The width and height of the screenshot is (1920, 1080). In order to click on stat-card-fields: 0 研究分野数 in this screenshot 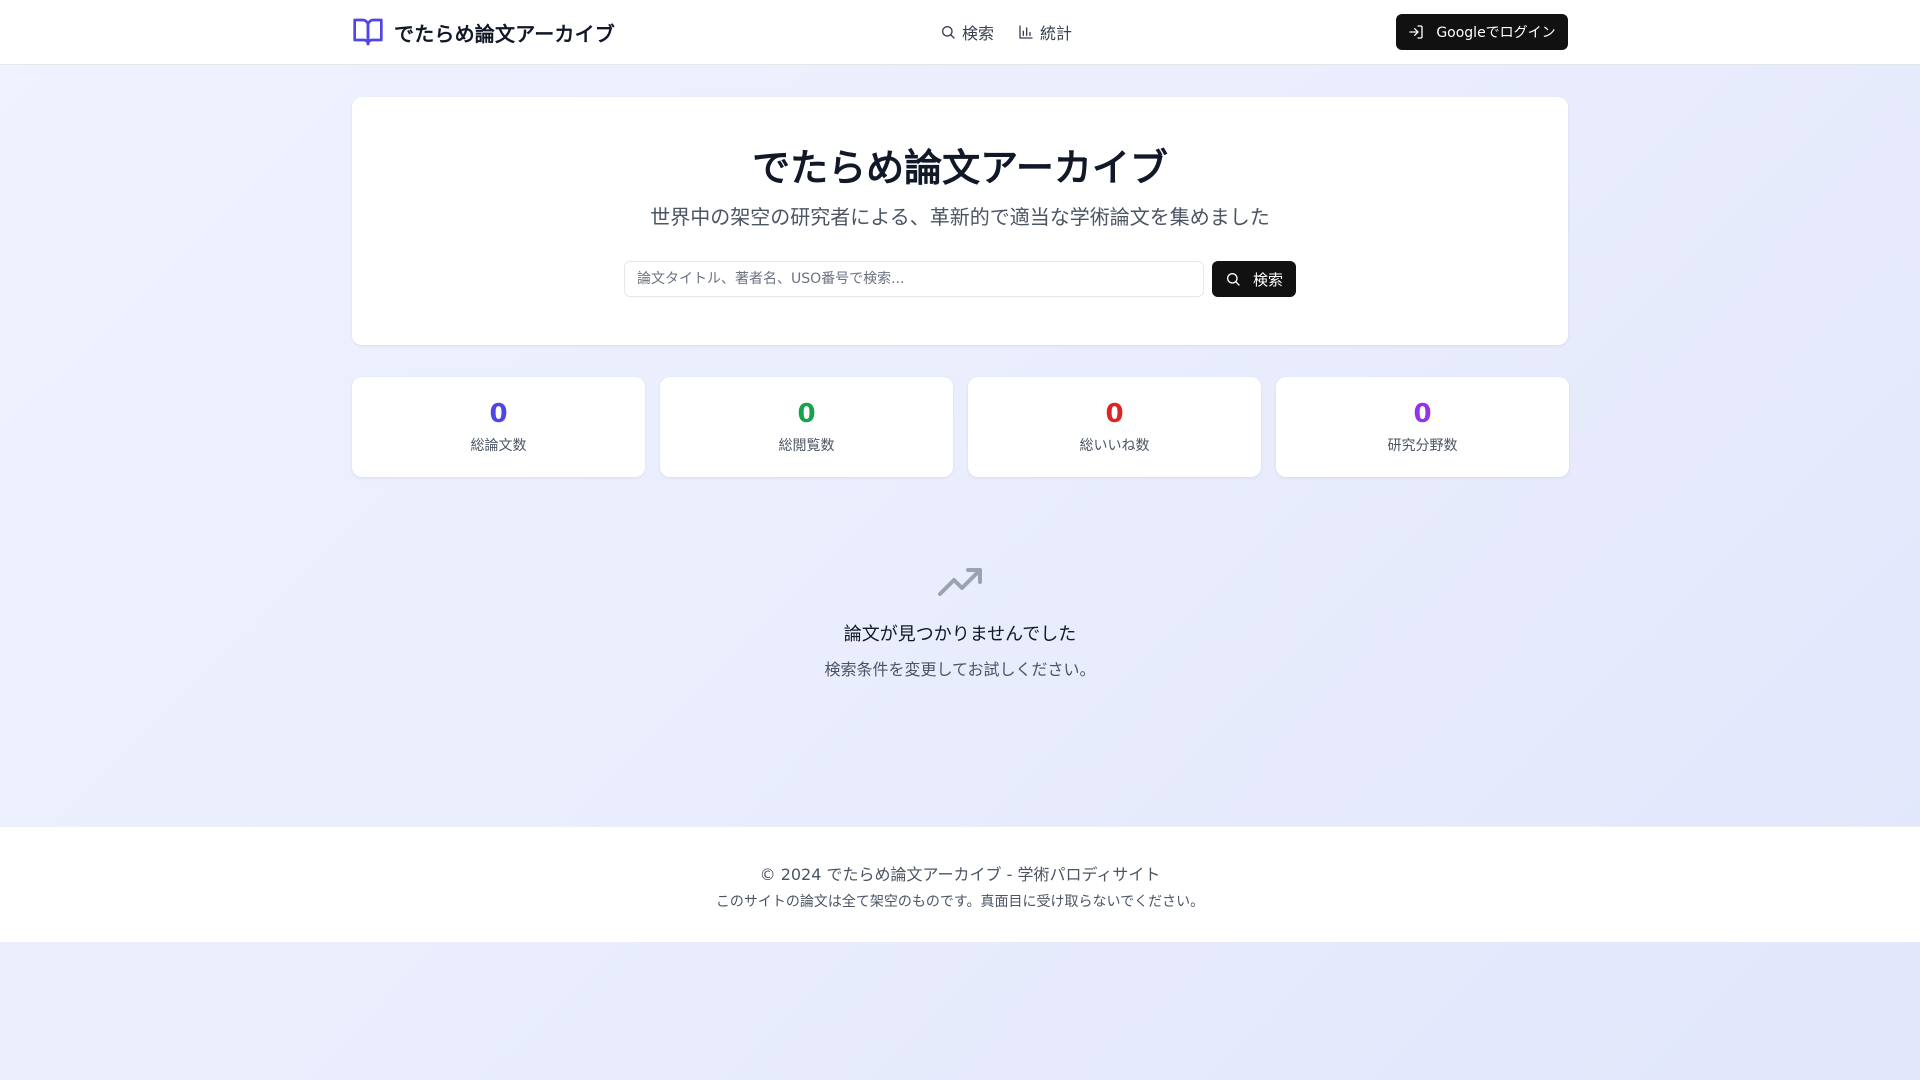, I will do `click(1422, 427)`.